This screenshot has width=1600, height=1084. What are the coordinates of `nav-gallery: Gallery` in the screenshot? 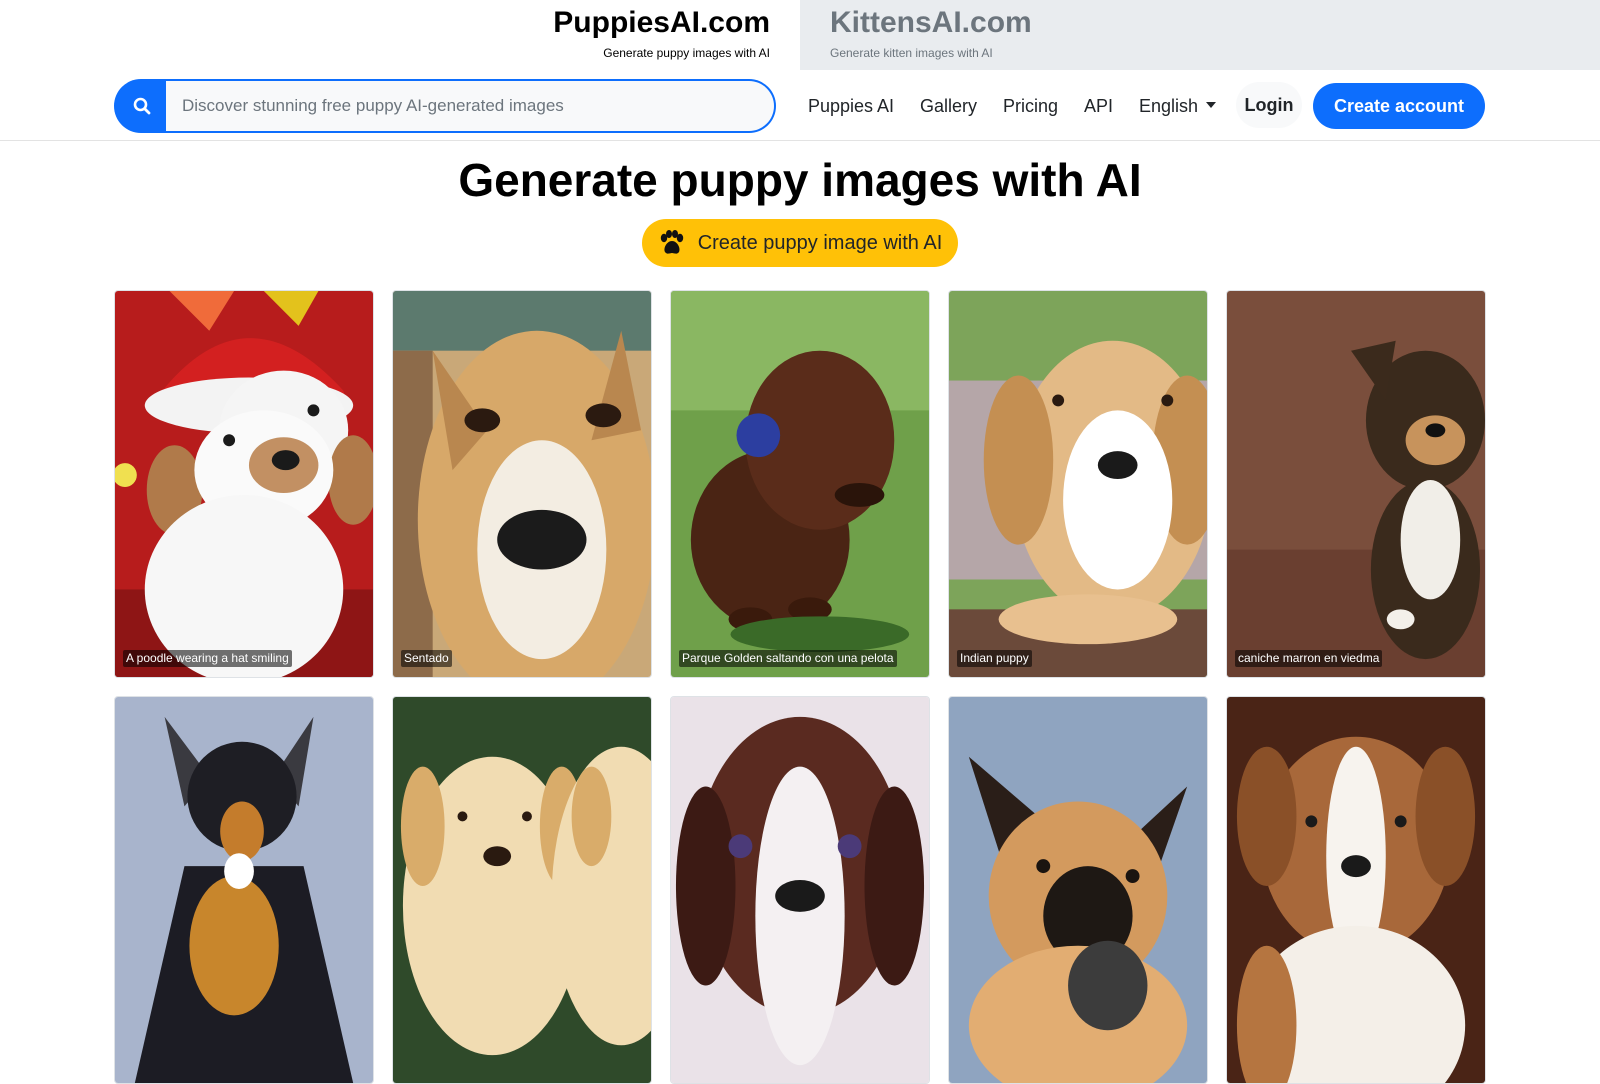 It's located at (948, 106).